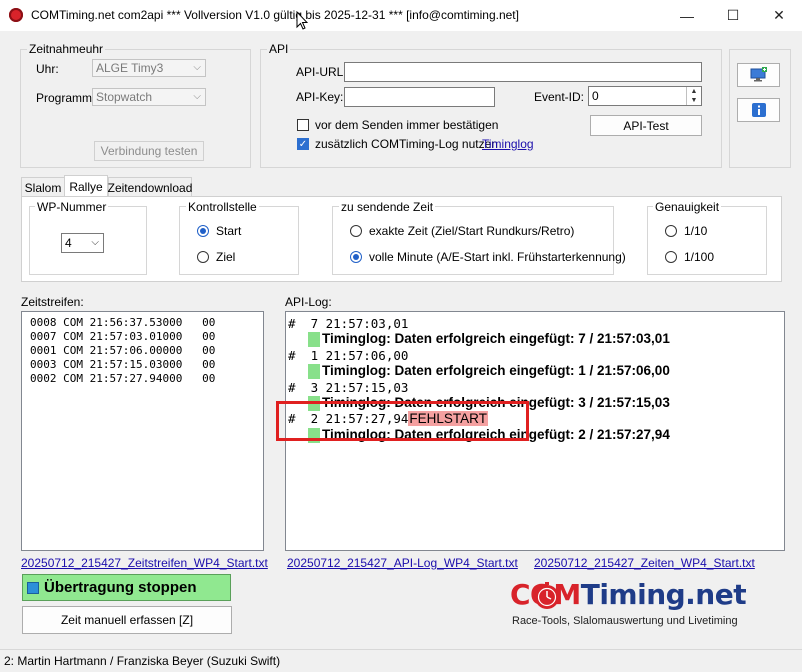 The width and height of the screenshot is (802, 672). I want to click on maximize-button: ☐, so click(733, 15).